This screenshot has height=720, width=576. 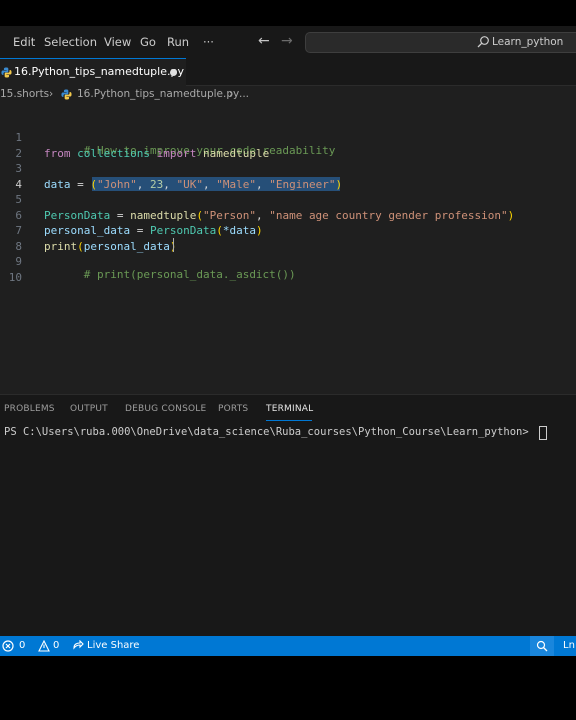 I want to click on variable: personal_data, so click(x=87, y=230).